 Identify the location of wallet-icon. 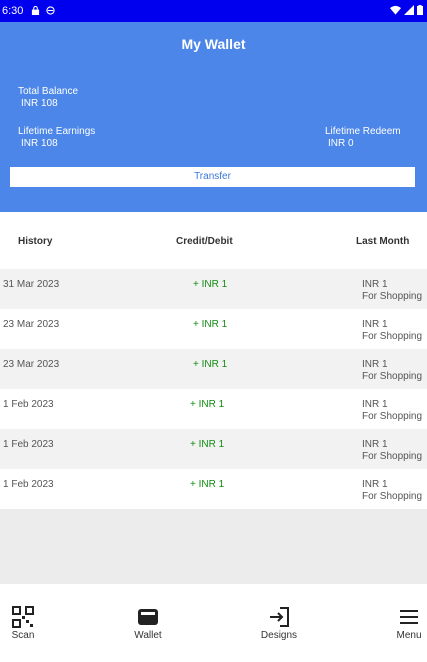
(148, 617).